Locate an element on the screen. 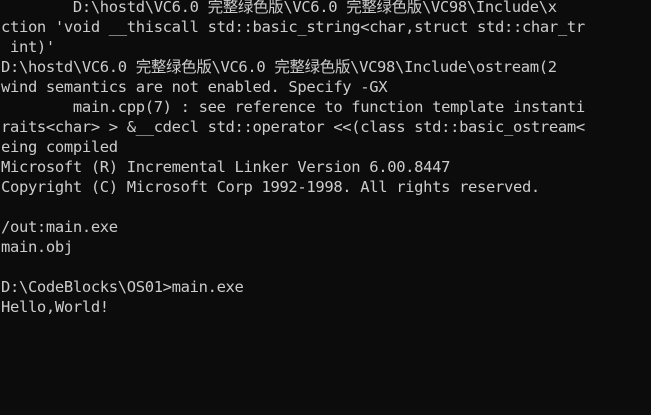 Image resolution: width=651 pixels, height=415 pixels. console-line: eing compiled is located at coordinates (59, 147).